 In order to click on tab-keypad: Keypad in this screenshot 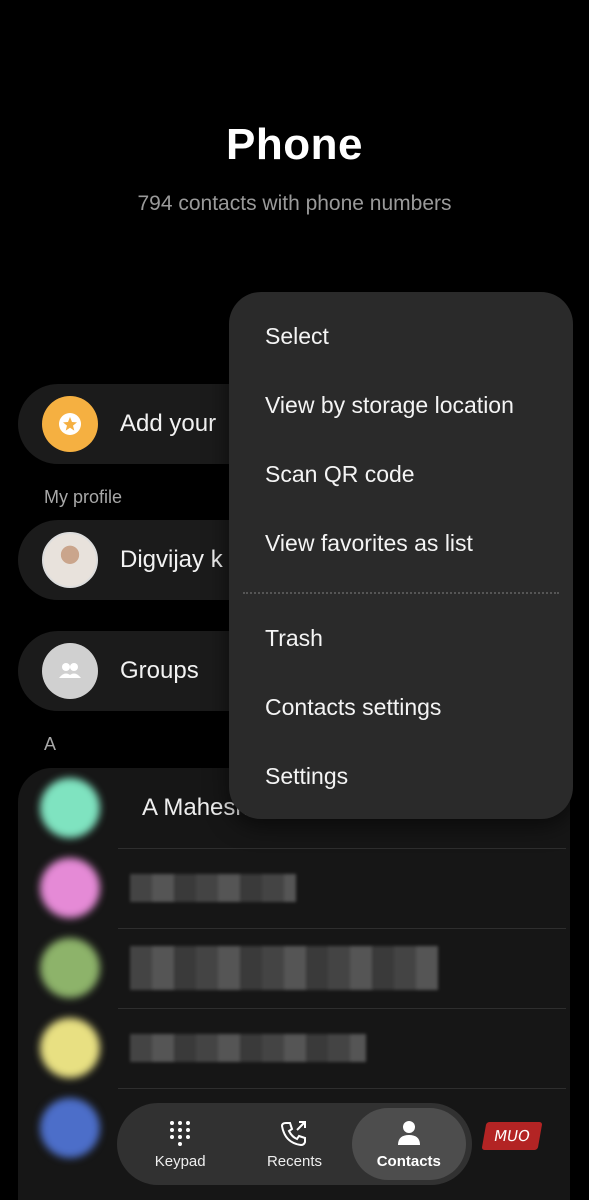, I will do `click(180, 1144)`.